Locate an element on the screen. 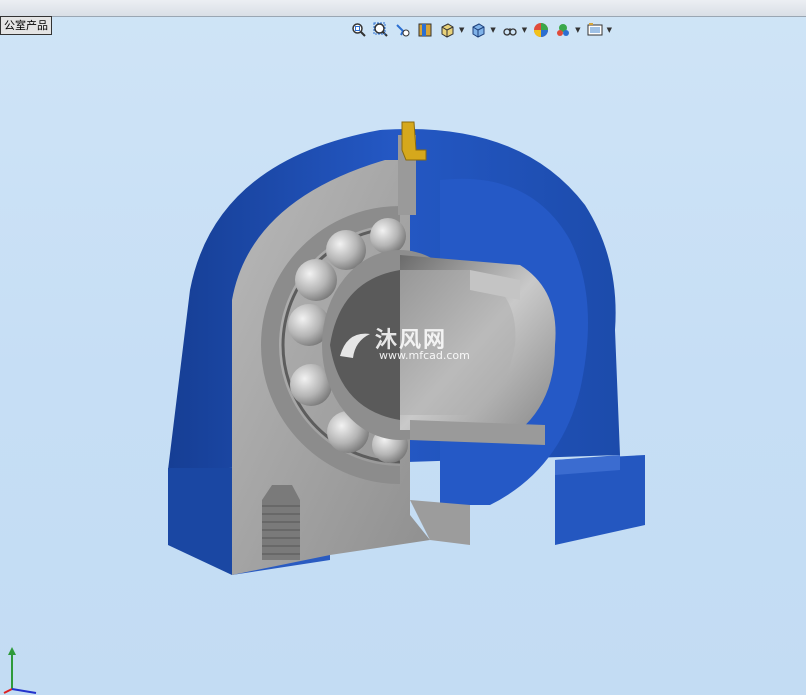 The height and width of the screenshot is (695, 806). reference-triad-icon is located at coordinates (20, 670).